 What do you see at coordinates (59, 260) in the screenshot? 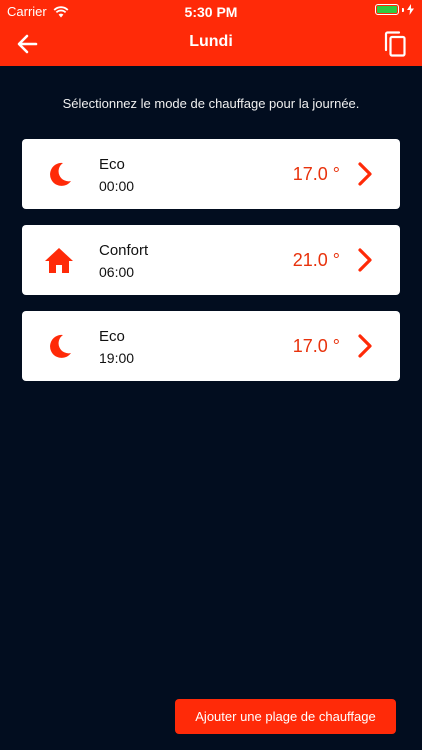
I see `home-icon` at bounding box center [59, 260].